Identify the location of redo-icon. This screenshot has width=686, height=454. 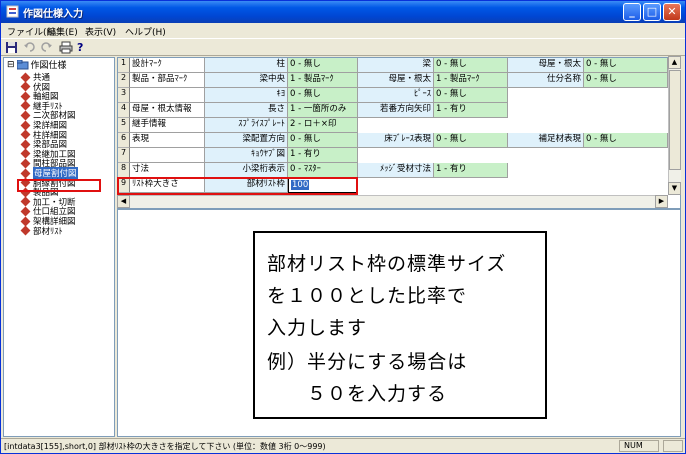
(46, 47).